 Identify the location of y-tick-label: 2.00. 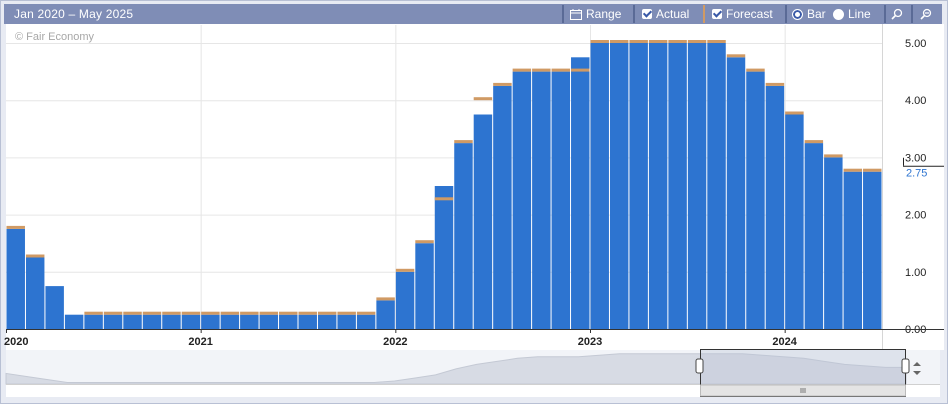
(915, 216).